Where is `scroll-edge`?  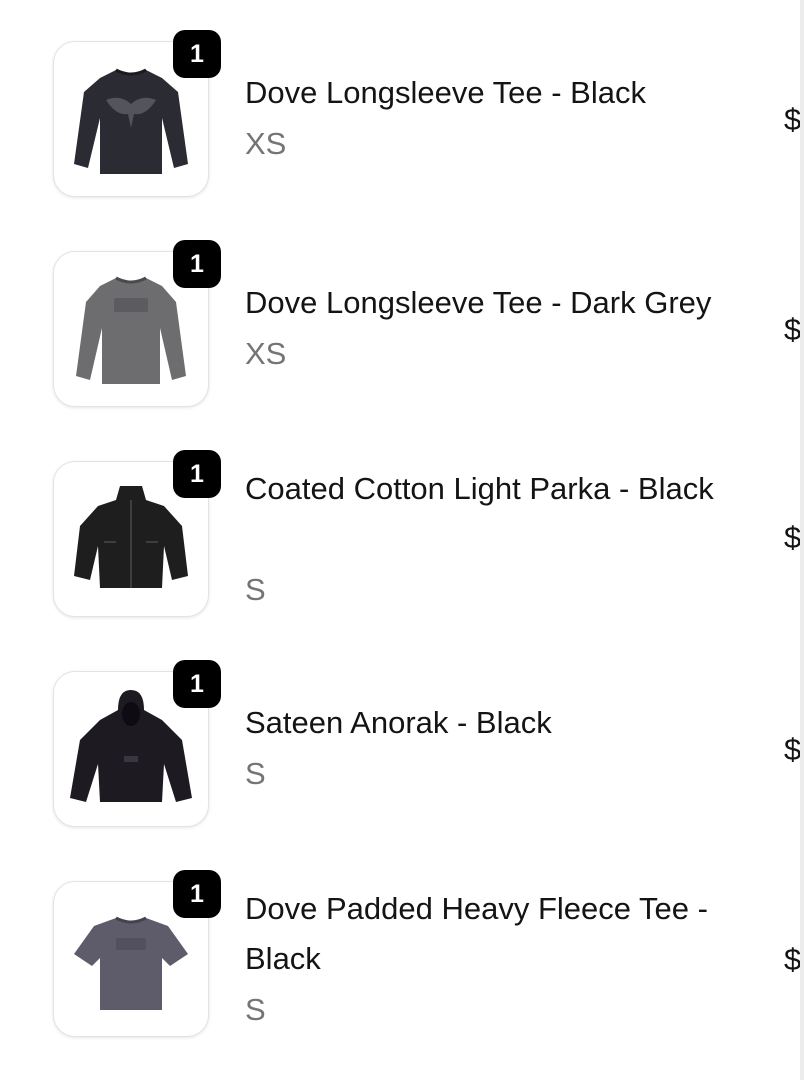 scroll-edge is located at coordinates (802, 540).